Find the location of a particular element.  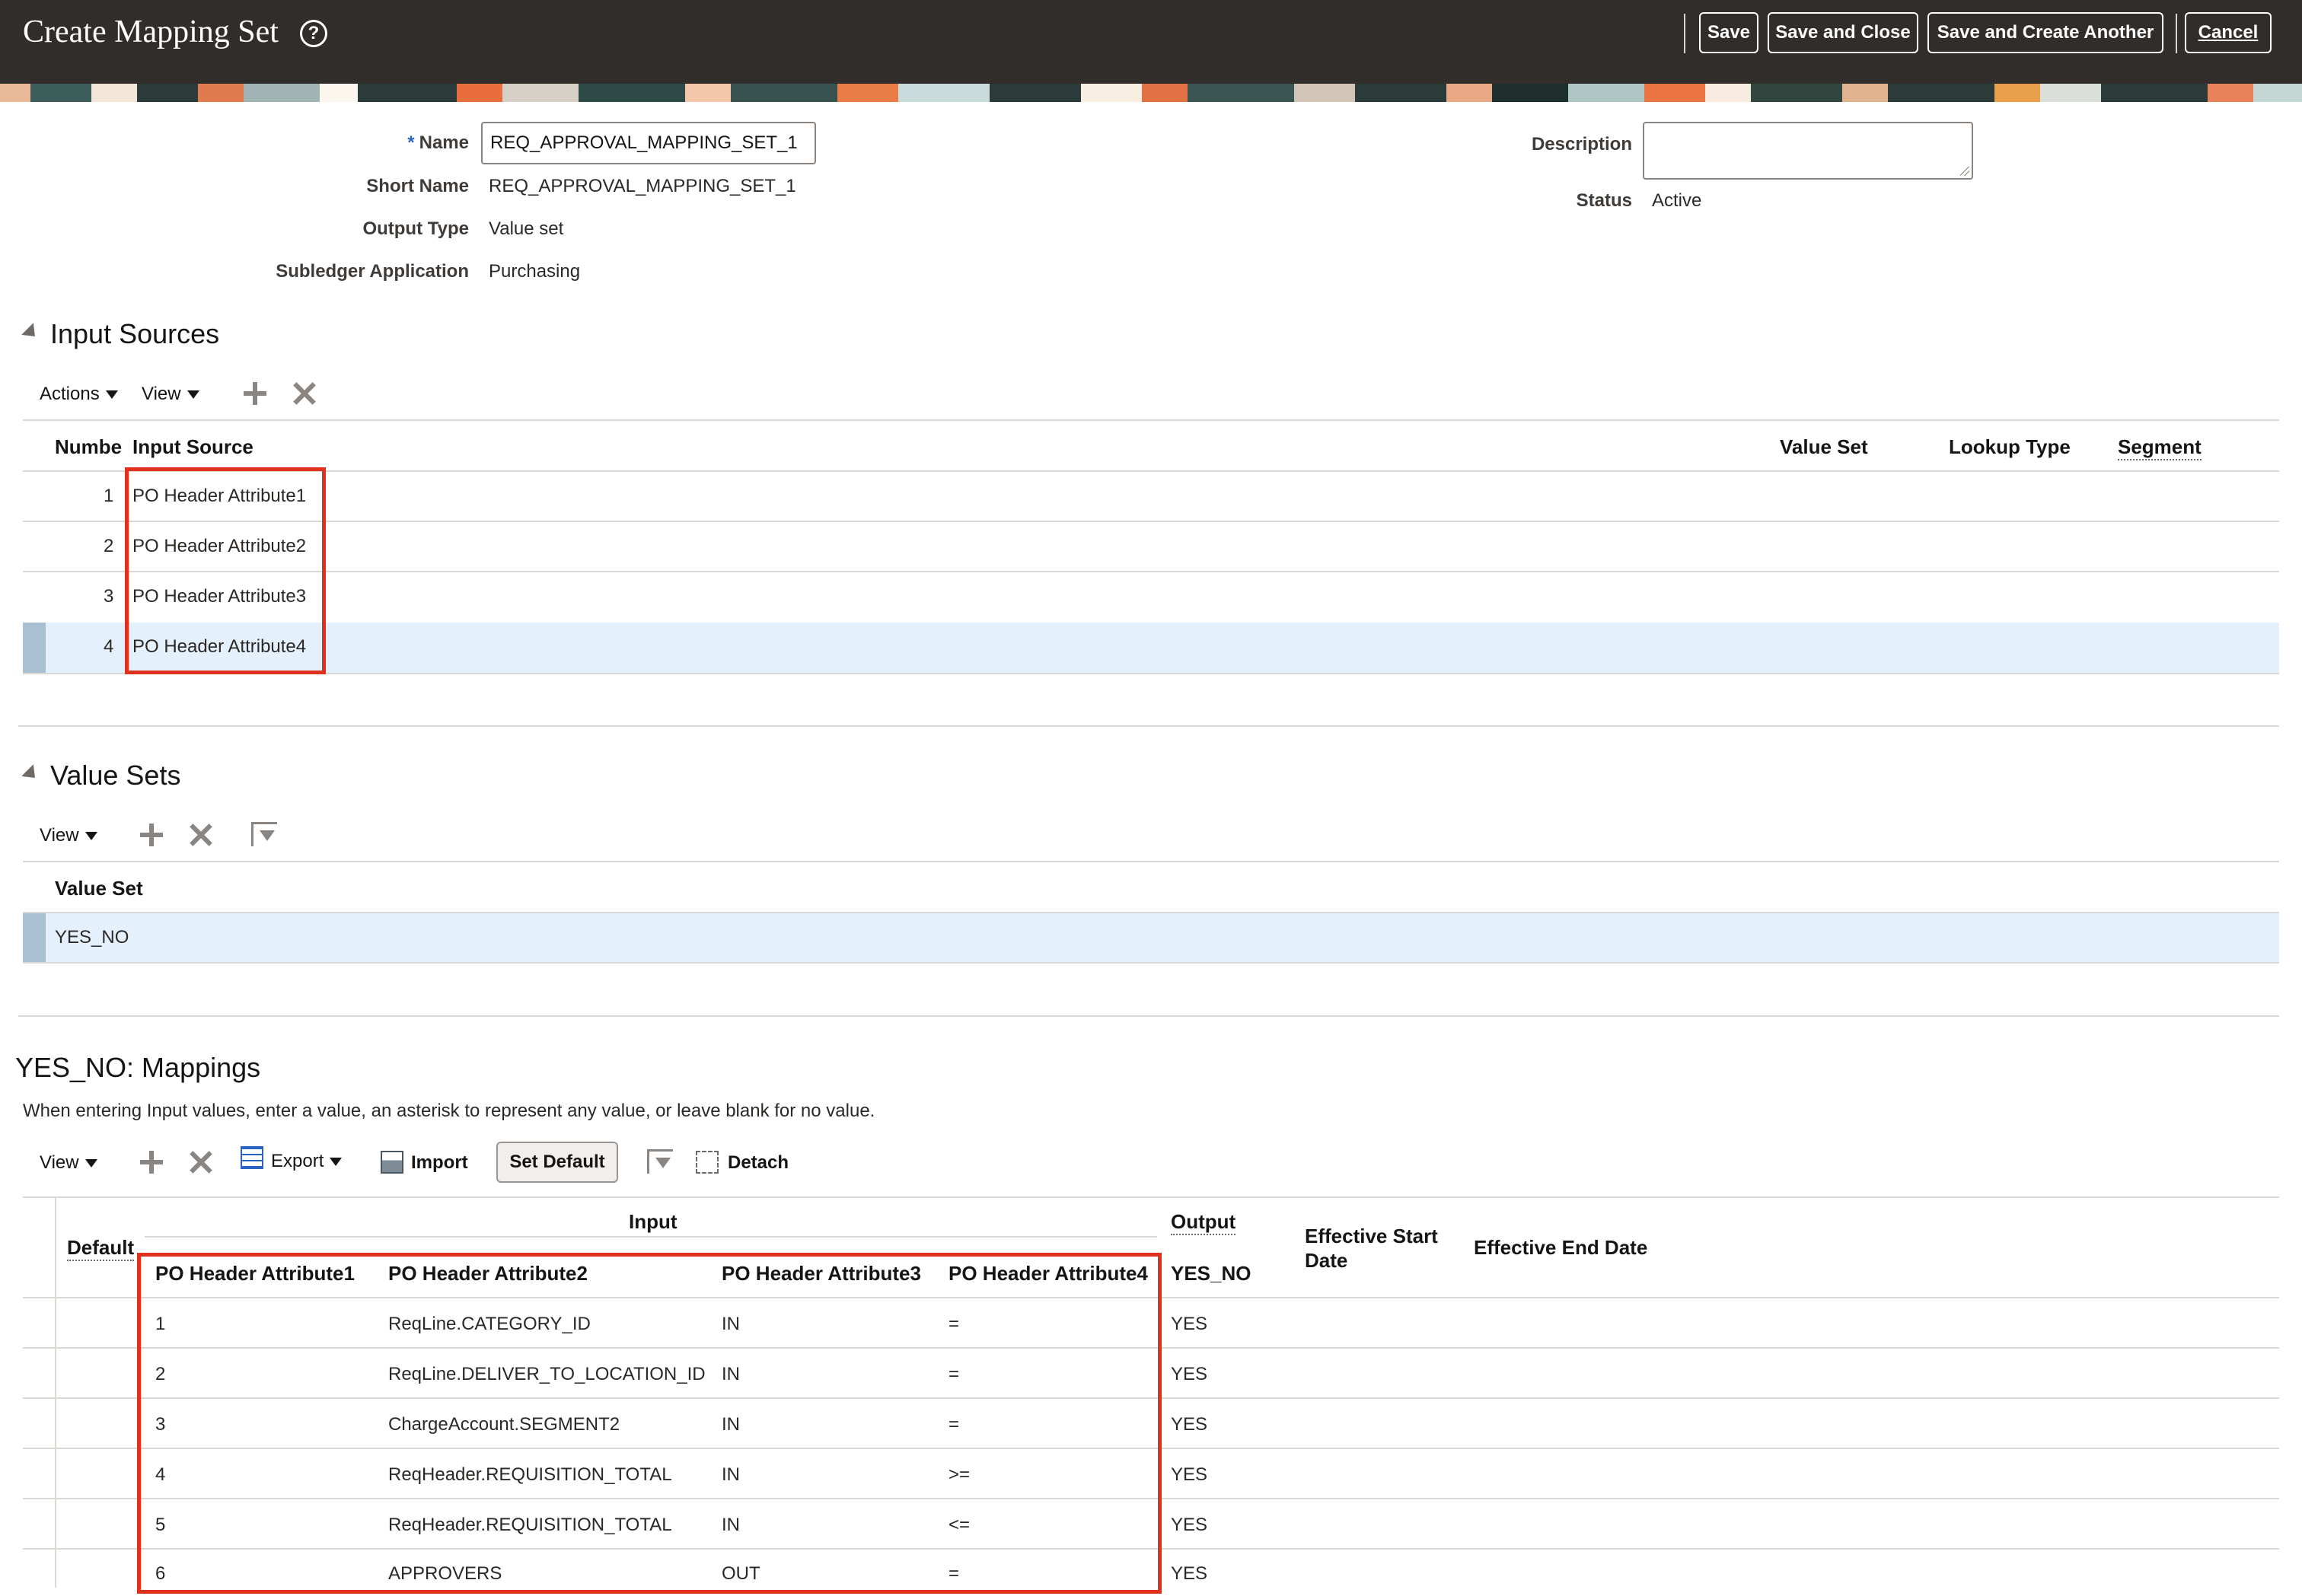

decorative-banner is located at coordinates (1151, 93).